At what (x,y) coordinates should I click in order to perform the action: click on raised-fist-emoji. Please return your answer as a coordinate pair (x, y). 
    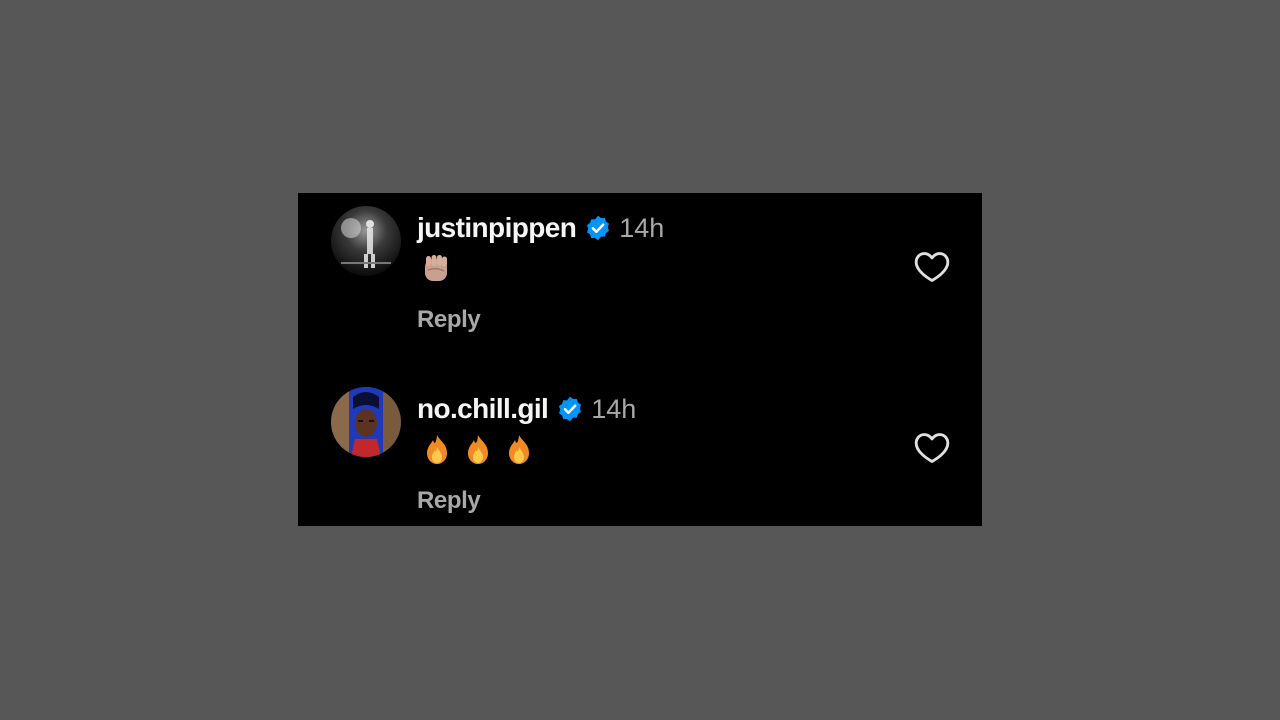
    Looking at the image, I should click on (436, 268).